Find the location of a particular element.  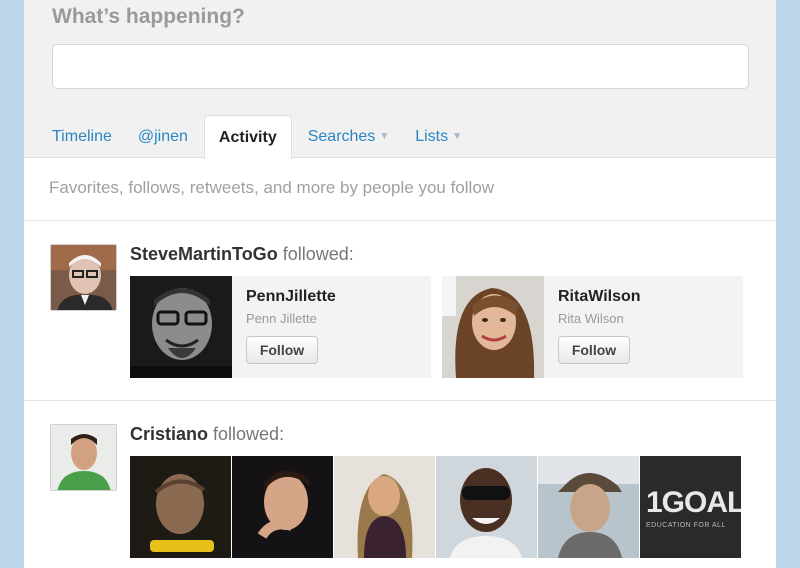

tab-label: @jinen is located at coordinates (162, 136).